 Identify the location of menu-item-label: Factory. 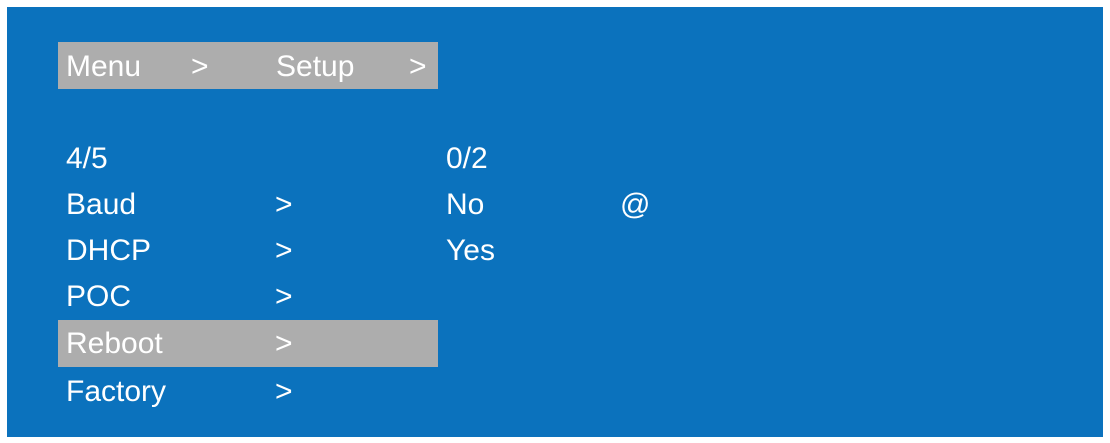
(116, 391).